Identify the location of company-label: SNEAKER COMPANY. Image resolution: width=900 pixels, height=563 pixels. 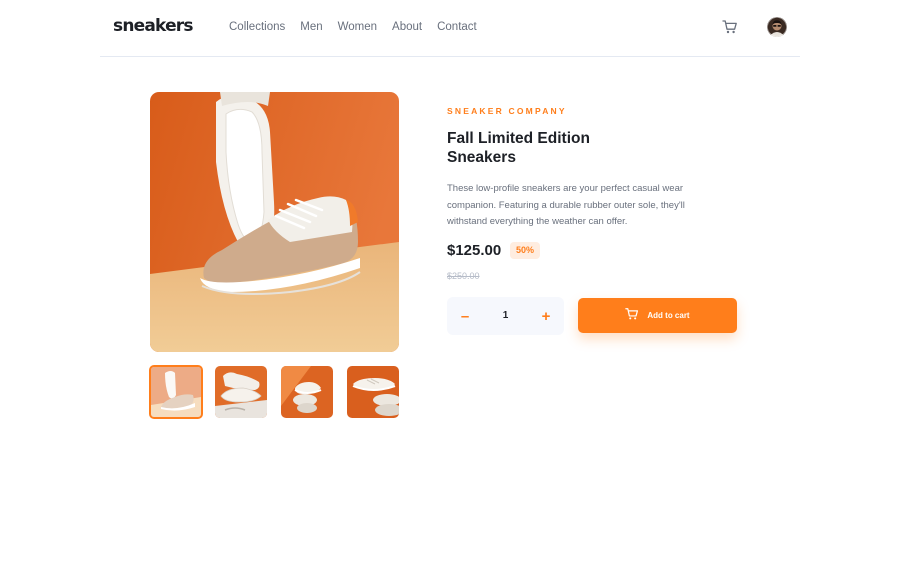
(507, 111).